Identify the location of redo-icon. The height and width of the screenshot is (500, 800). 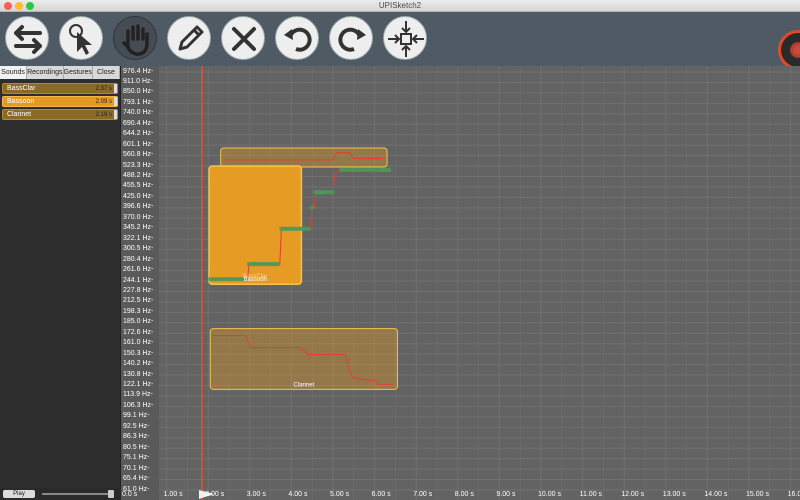
(352, 39).